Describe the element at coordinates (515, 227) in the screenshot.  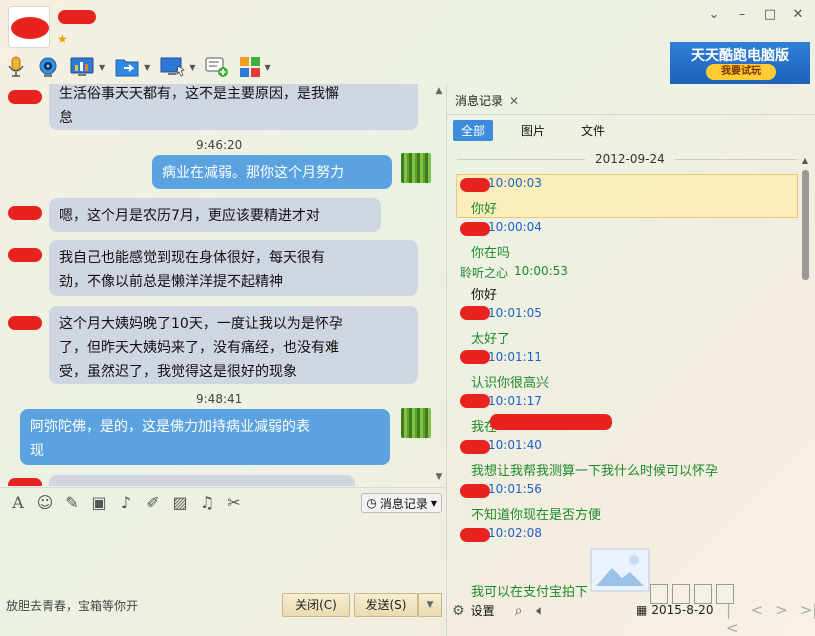
I see `entry-time: 10:00:04` at that location.